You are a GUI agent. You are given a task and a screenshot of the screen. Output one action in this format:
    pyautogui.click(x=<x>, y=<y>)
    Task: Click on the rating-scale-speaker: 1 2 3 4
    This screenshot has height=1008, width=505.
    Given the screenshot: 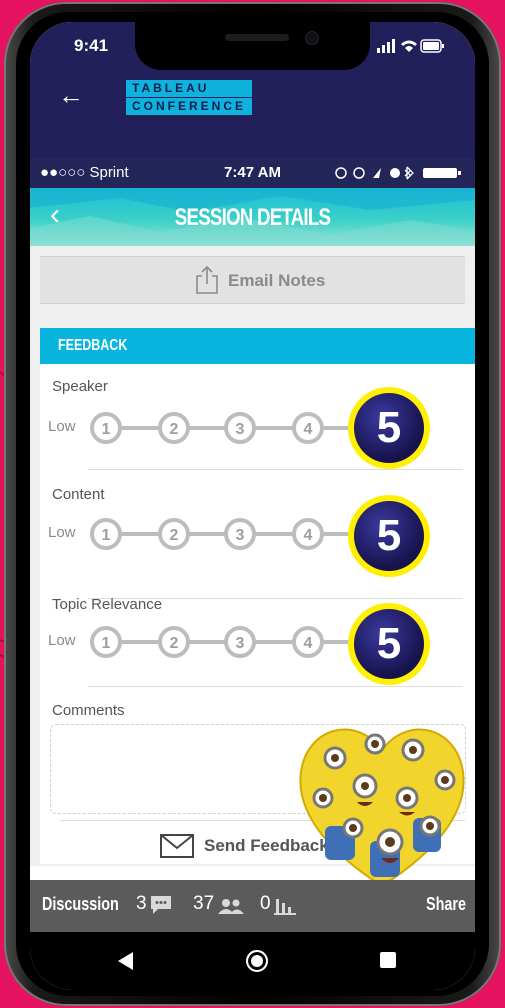 What is the action you would take?
    pyautogui.click(x=225, y=428)
    